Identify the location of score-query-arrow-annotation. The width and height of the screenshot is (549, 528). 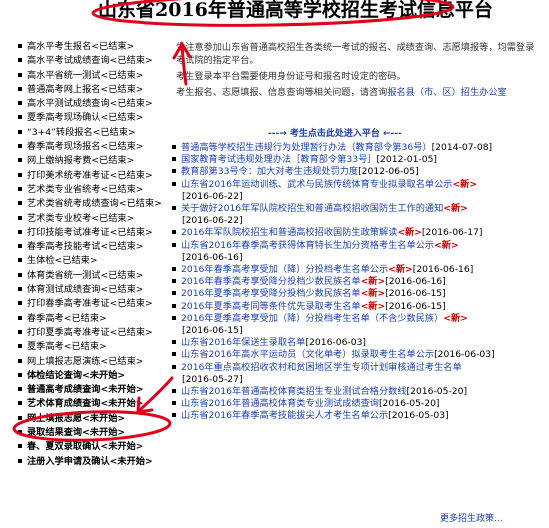
(155, 395).